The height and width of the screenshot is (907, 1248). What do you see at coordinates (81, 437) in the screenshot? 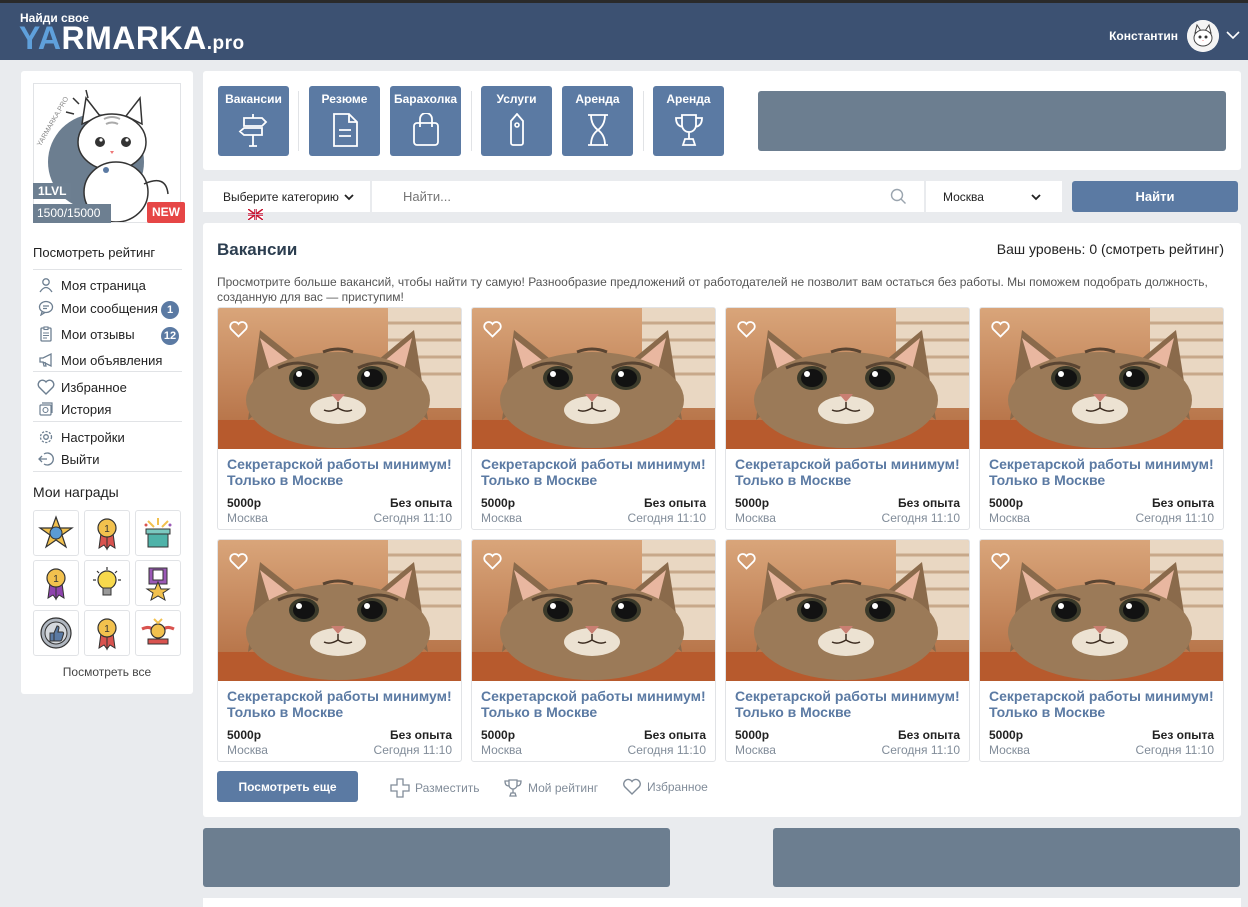
I see `menu-settings: Настройки` at bounding box center [81, 437].